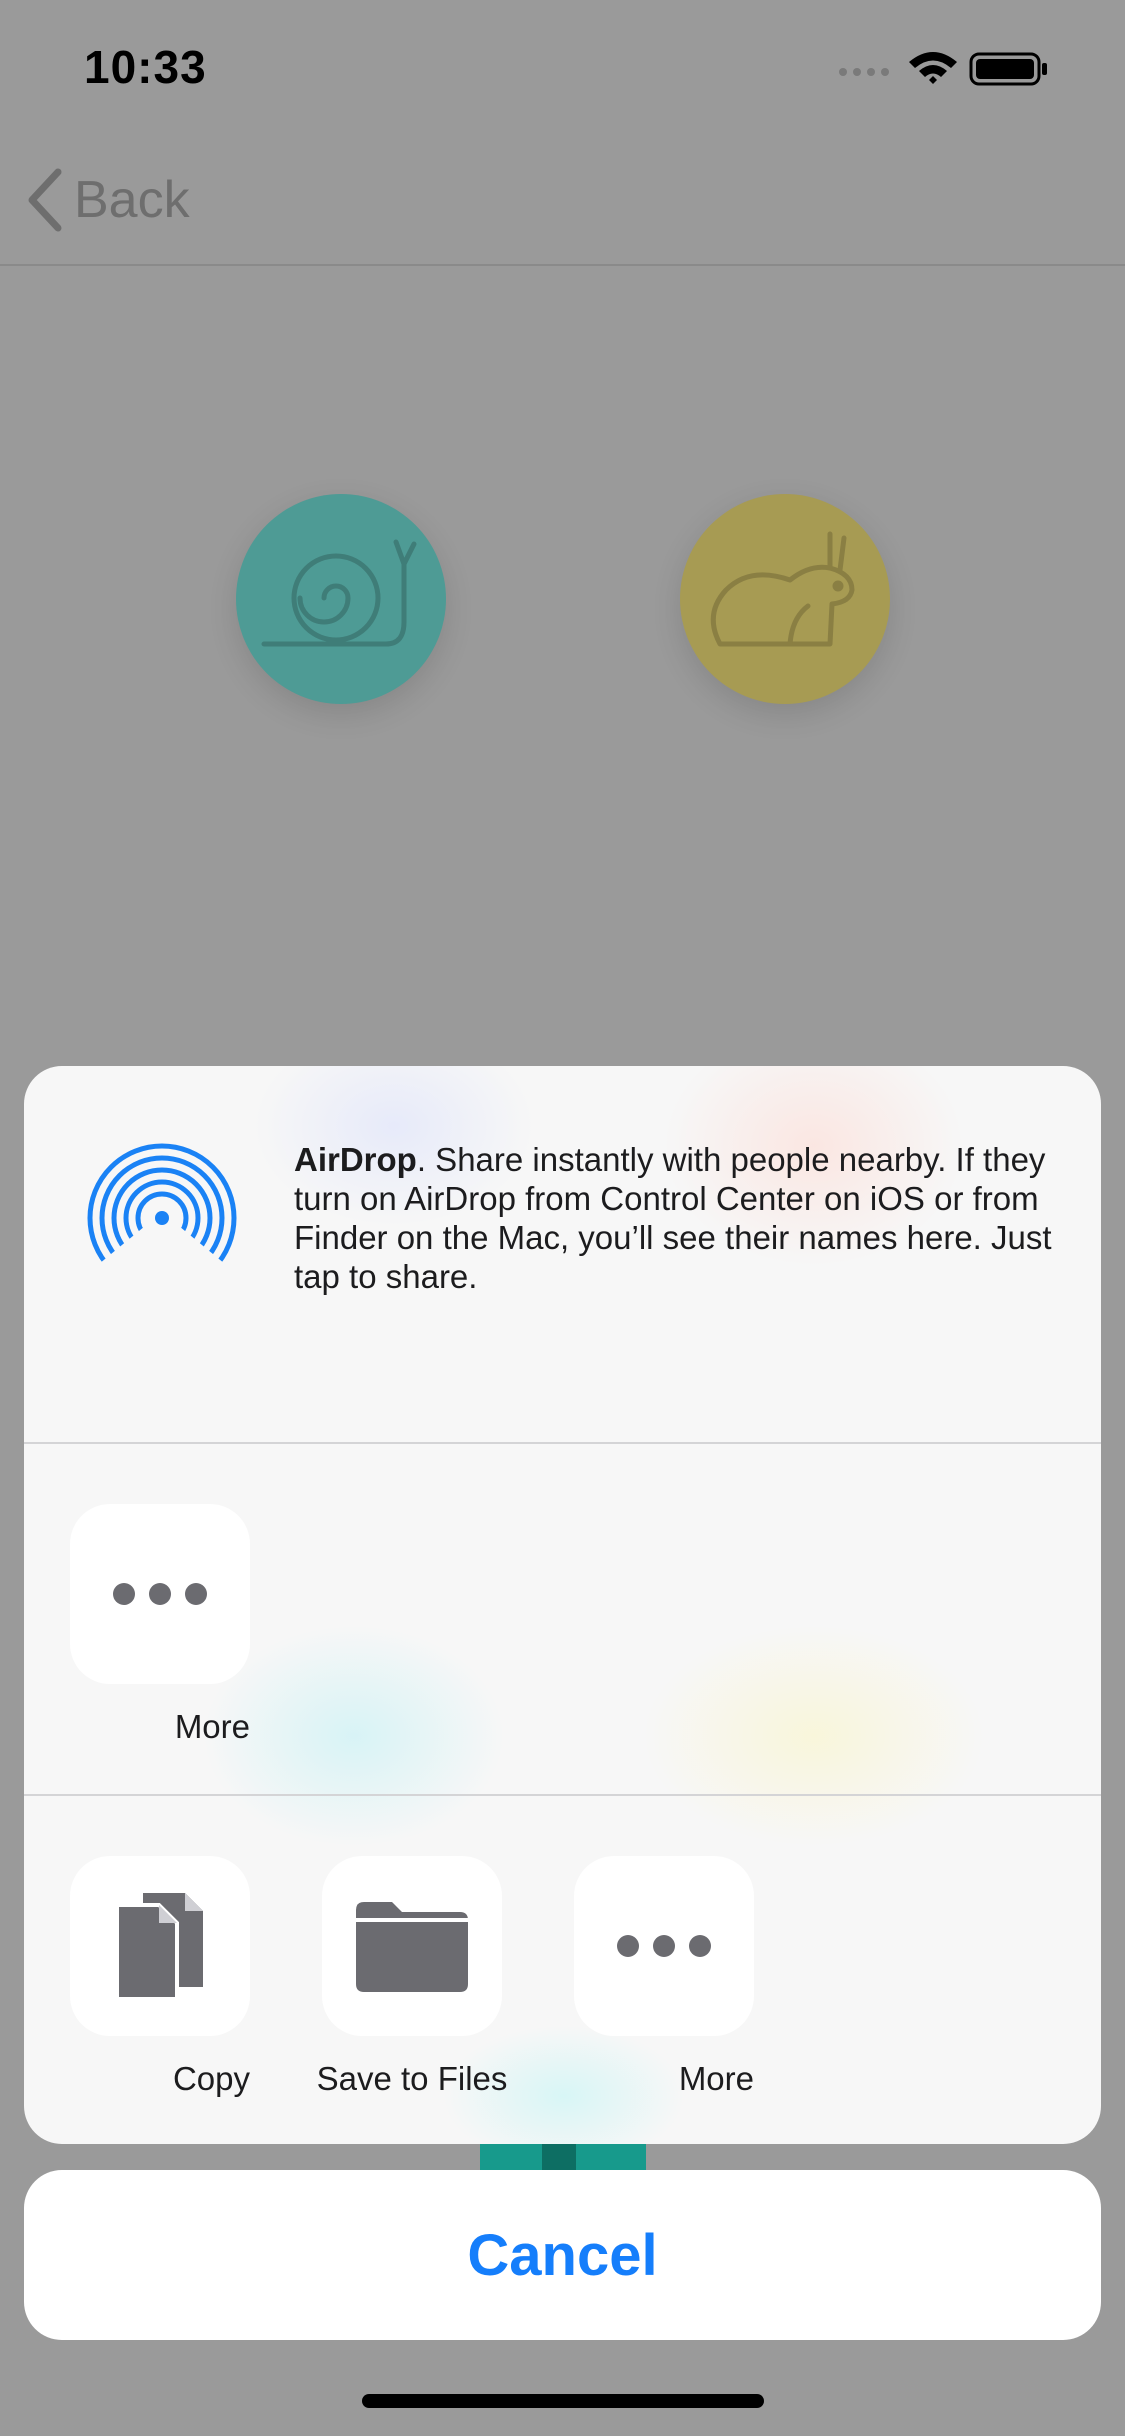 This screenshot has height=2436, width=1125. Describe the element at coordinates (211, 2078) in the screenshot. I see `copy-label: Copy` at that location.